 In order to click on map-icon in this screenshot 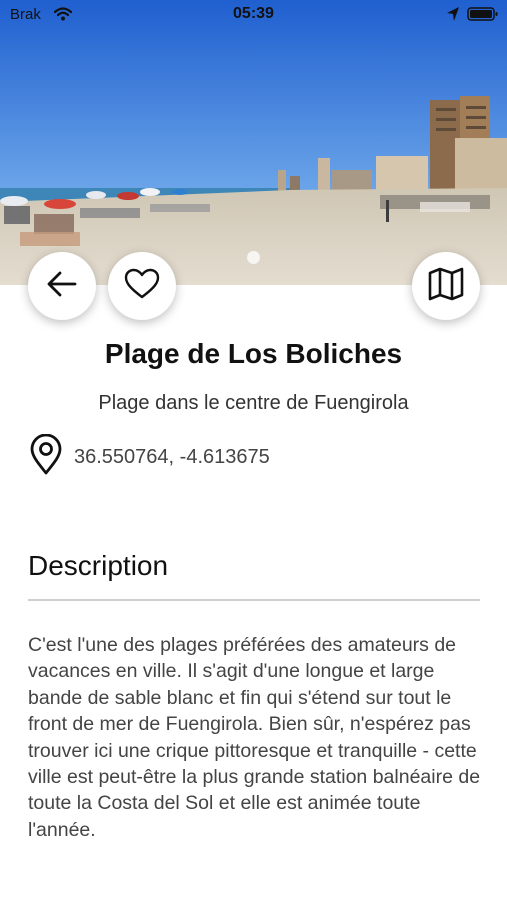, I will do `click(446, 286)`.